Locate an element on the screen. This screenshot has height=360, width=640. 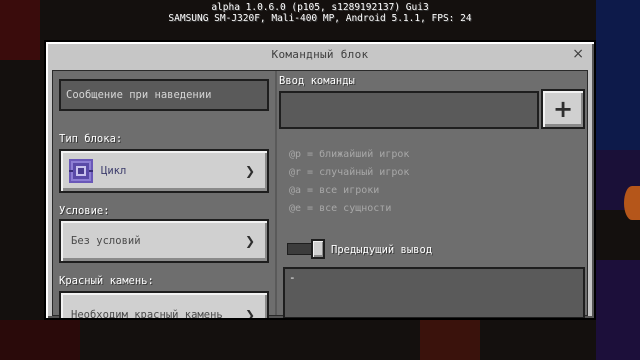
add-command-button: + is located at coordinates (563, 109).